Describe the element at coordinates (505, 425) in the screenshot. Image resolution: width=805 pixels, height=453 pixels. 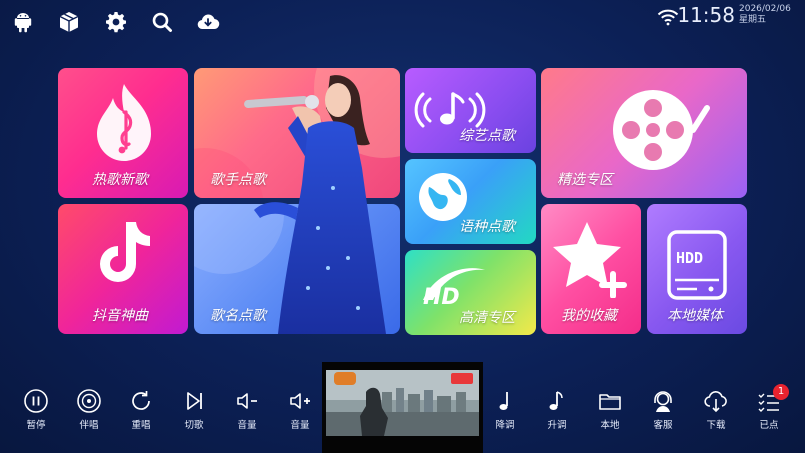
I see `key-down-label: 降调` at that location.